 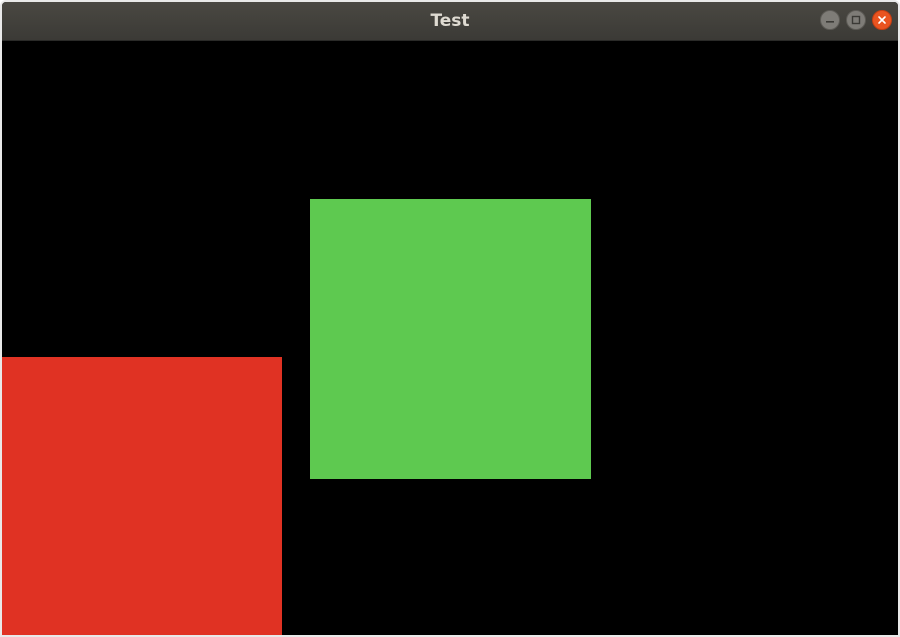 I want to click on window-controls, so click(x=856, y=21).